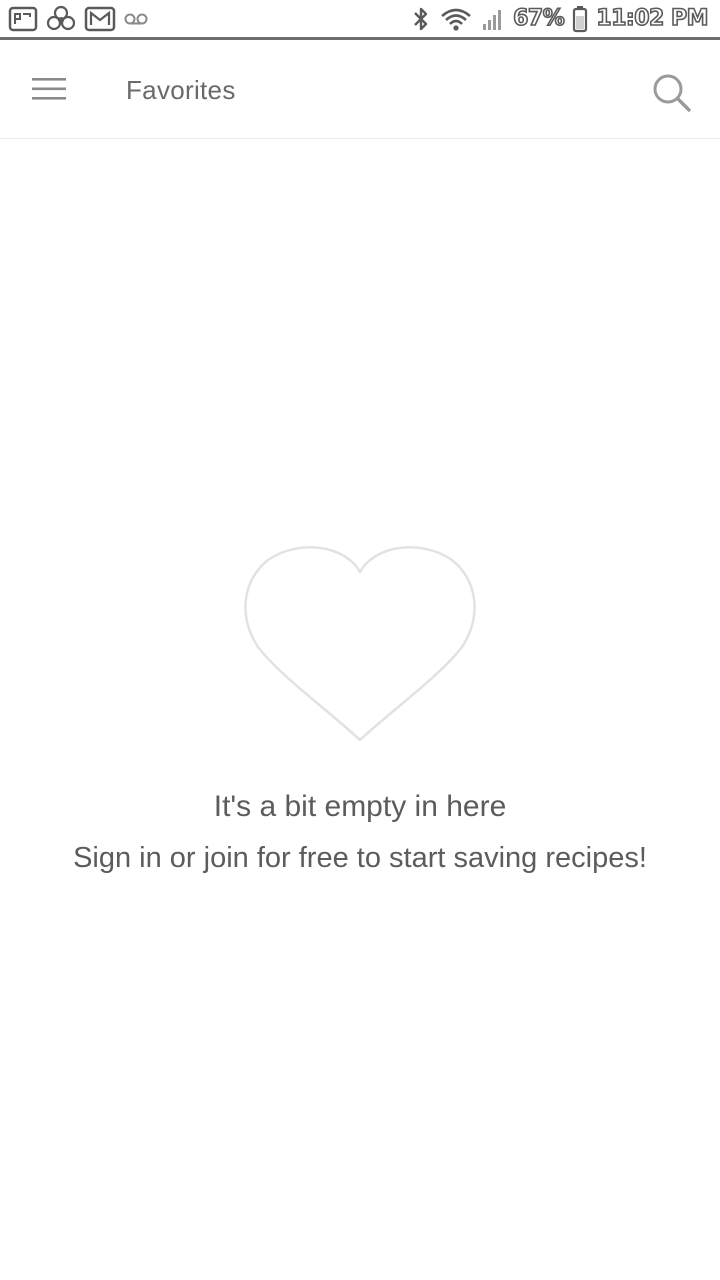  What do you see at coordinates (23, 19) in the screenshot?
I see `image-notification-icon` at bounding box center [23, 19].